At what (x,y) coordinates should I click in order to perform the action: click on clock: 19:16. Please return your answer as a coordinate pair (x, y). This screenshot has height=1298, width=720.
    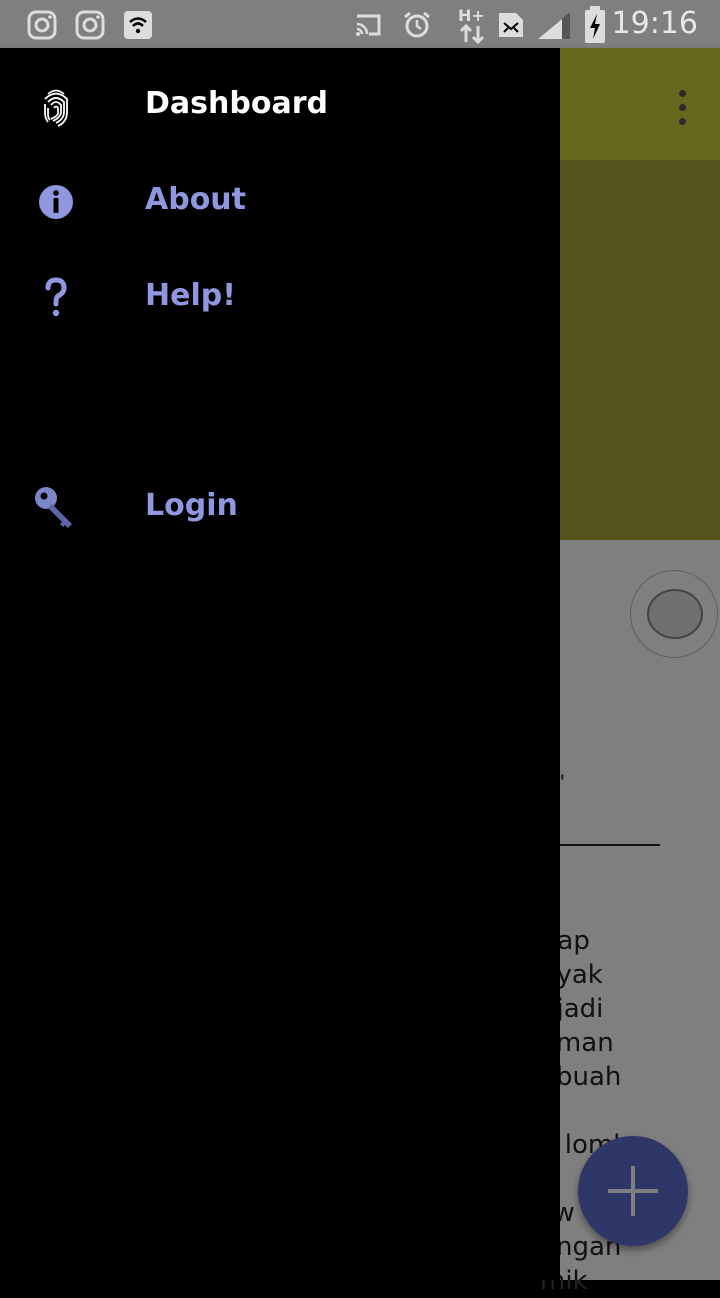
    Looking at the image, I should click on (654, 23).